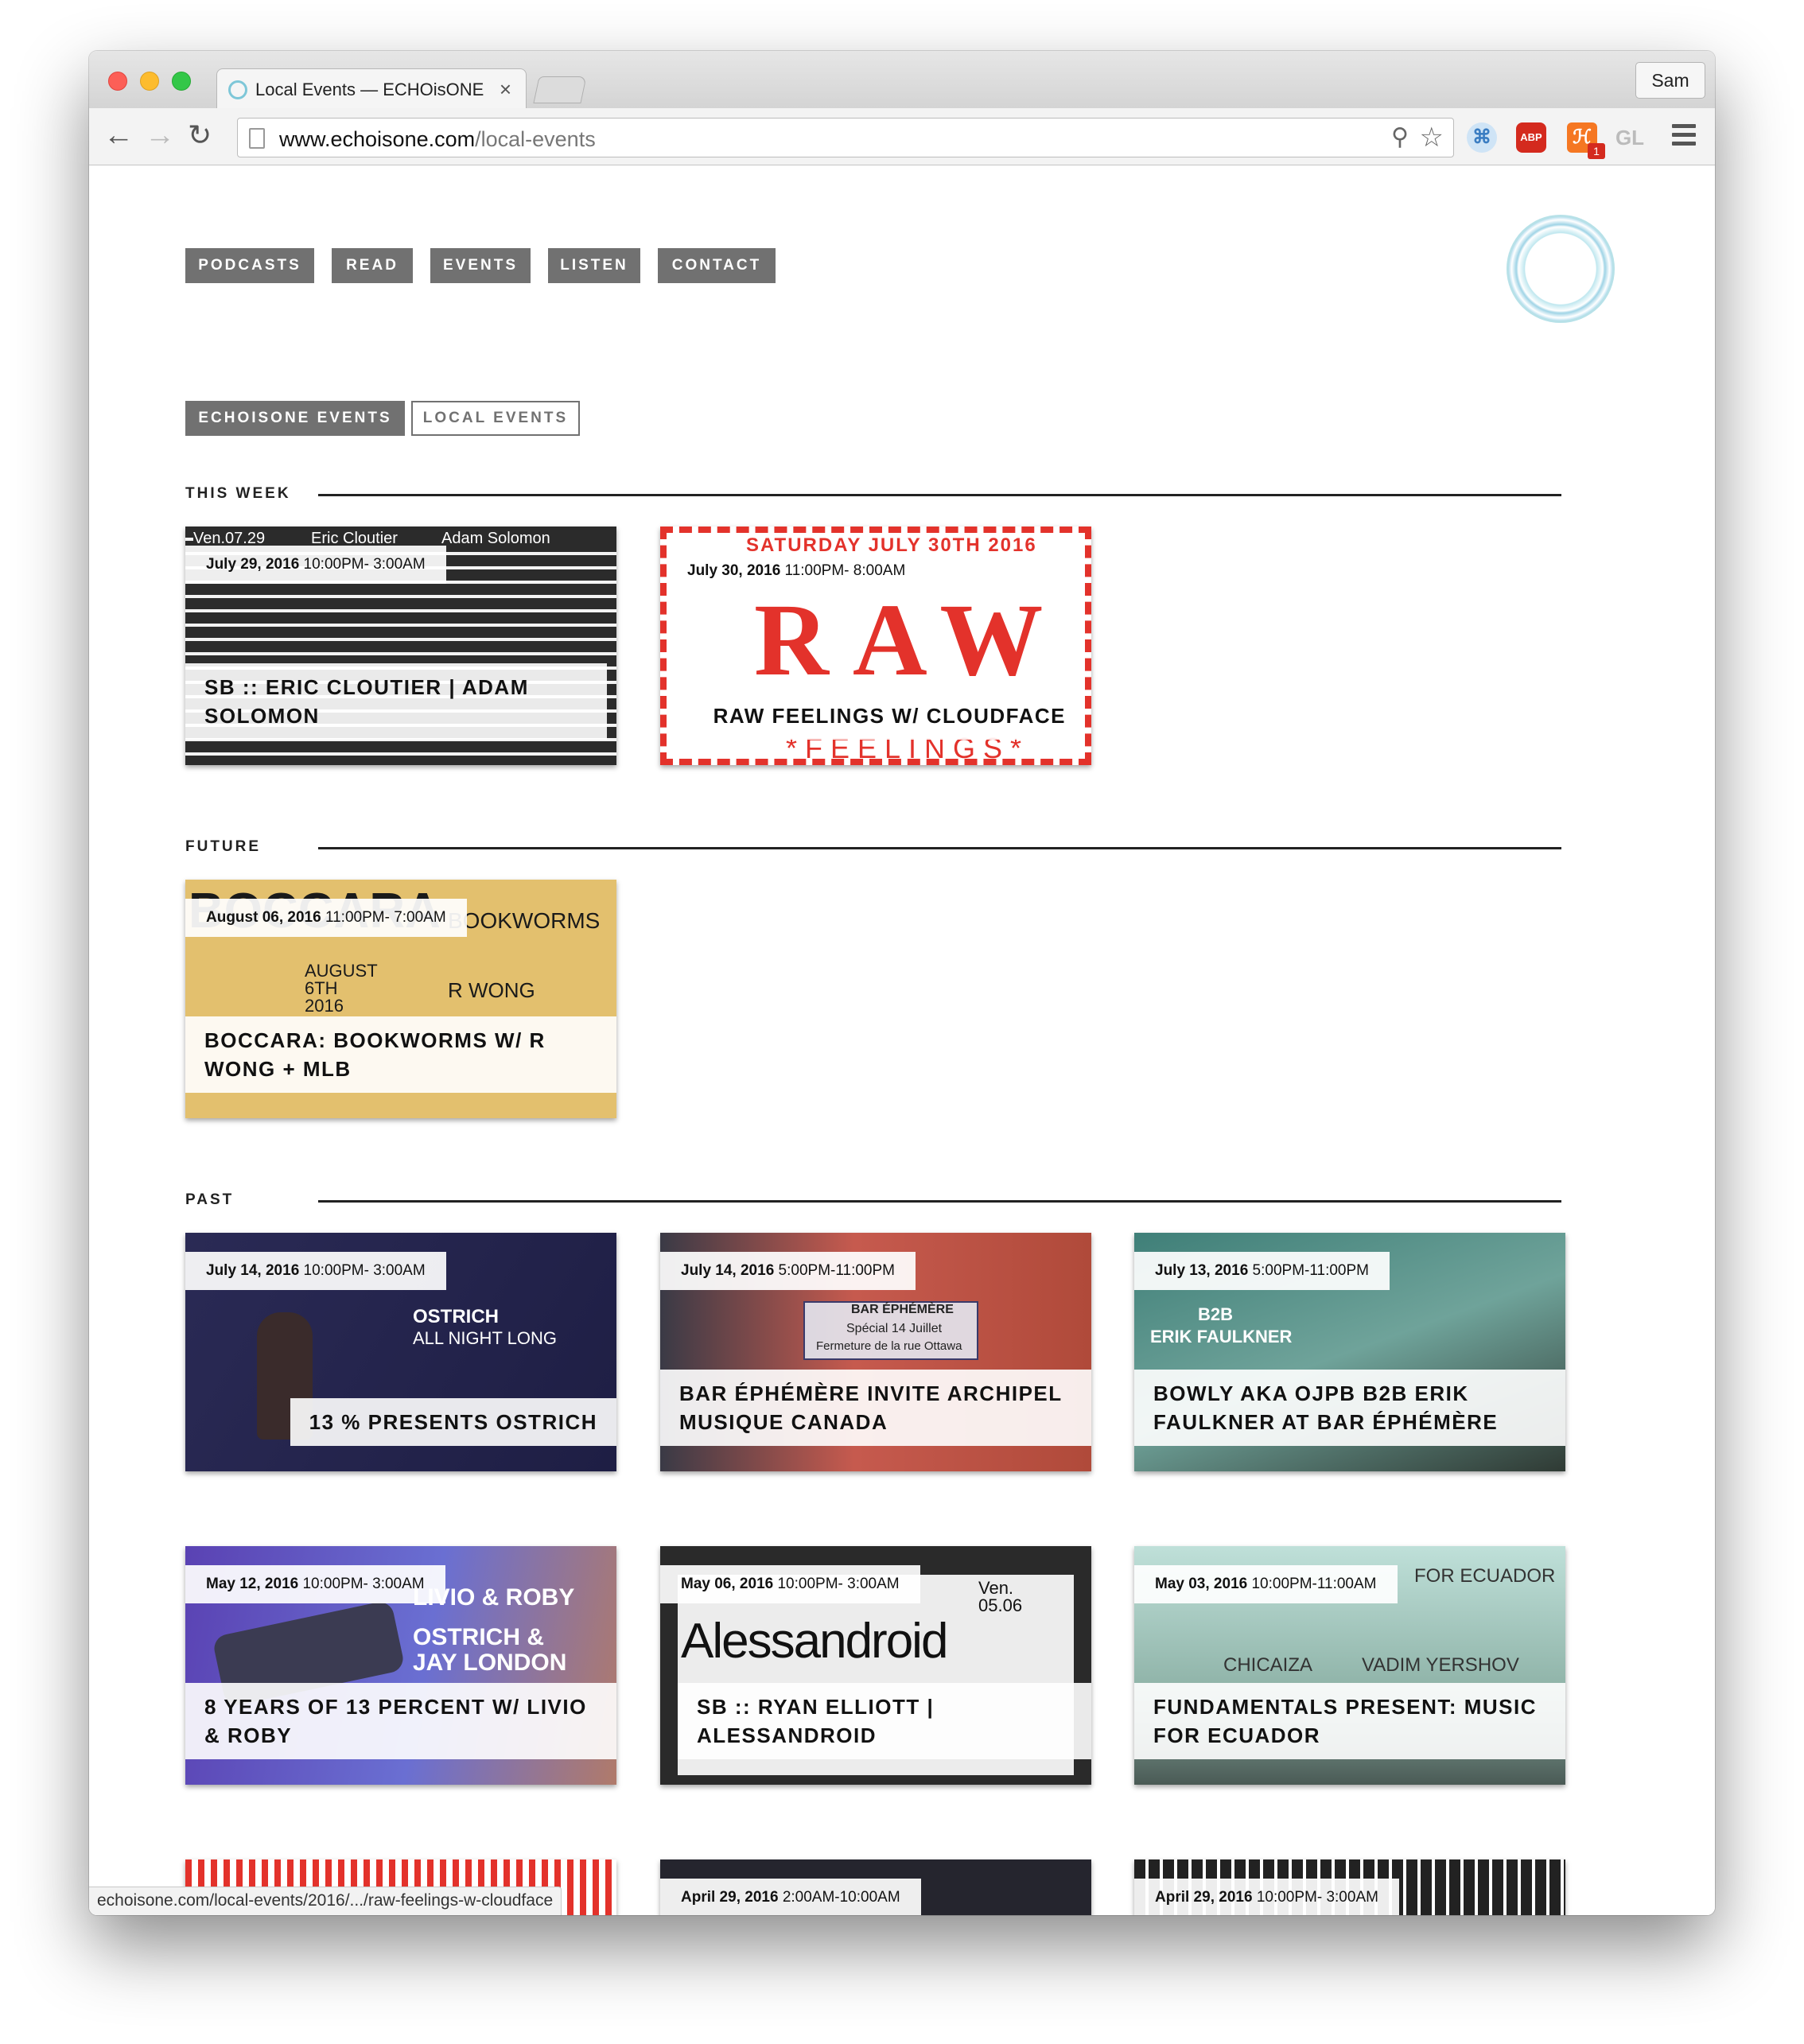 This screenshot has width=1804, height=2044. What do you see at coordinates (230, 538) in the screenshot?
I see `art-date: Ven.07.29` at bounding box center [230, 538].